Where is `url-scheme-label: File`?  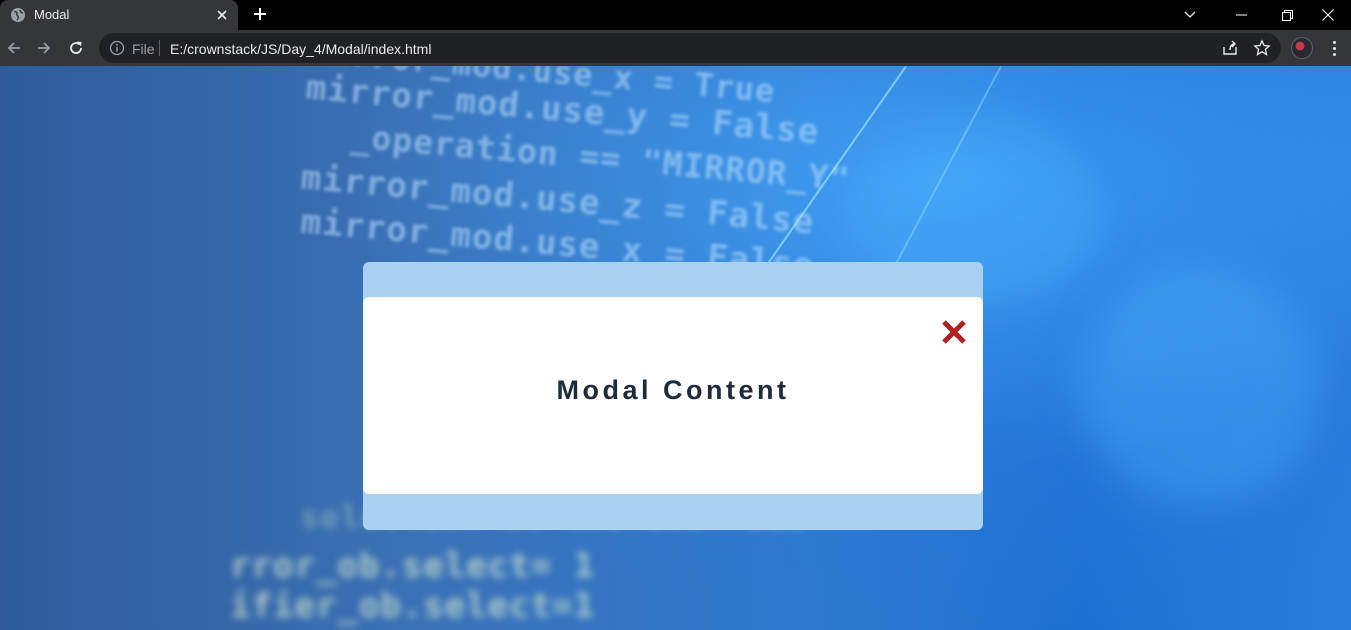
url-scheme-label: File is located at coordinates (143, 49).